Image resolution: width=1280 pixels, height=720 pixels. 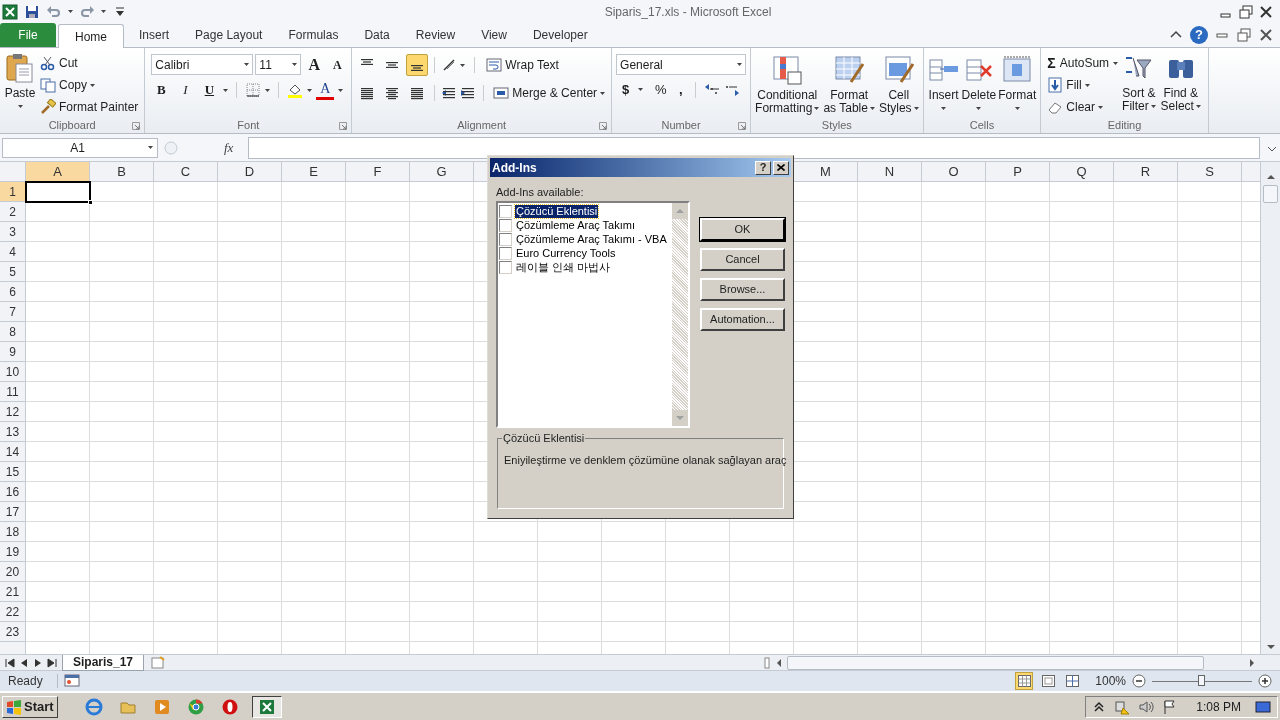 I want to click on conditional-formatting-button: Conditional Formatting, so click(x=787, y=86).